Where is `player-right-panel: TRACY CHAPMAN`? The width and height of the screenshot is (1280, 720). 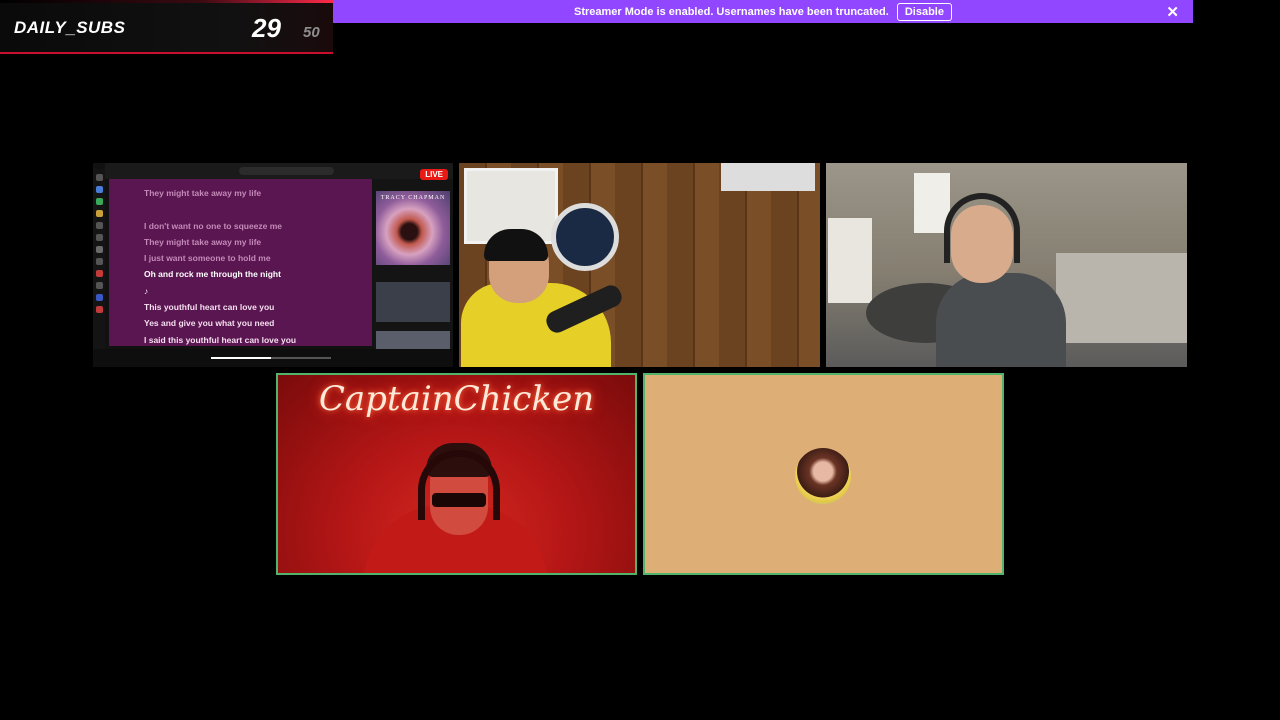
player-right-panel: TRACY CHAPMAN is located at coordinates (413, 264).